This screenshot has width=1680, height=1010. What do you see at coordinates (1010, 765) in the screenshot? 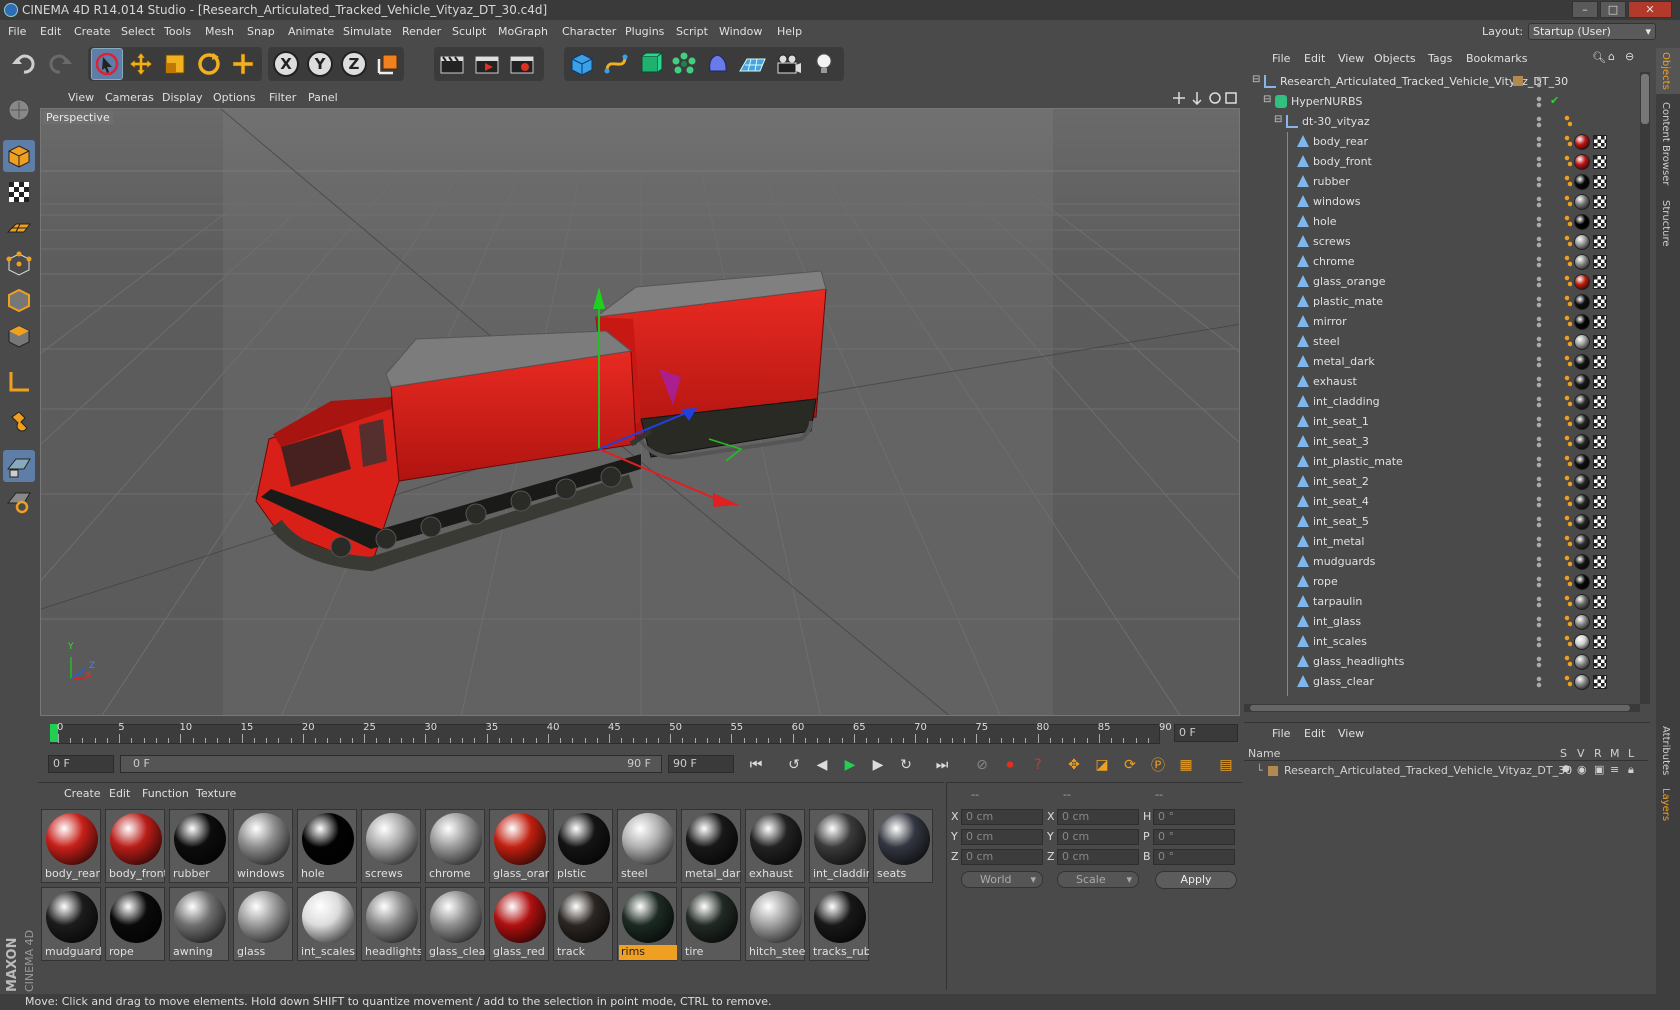
I see `autokey-button: ⏺` at bounding box center [1010, 765].